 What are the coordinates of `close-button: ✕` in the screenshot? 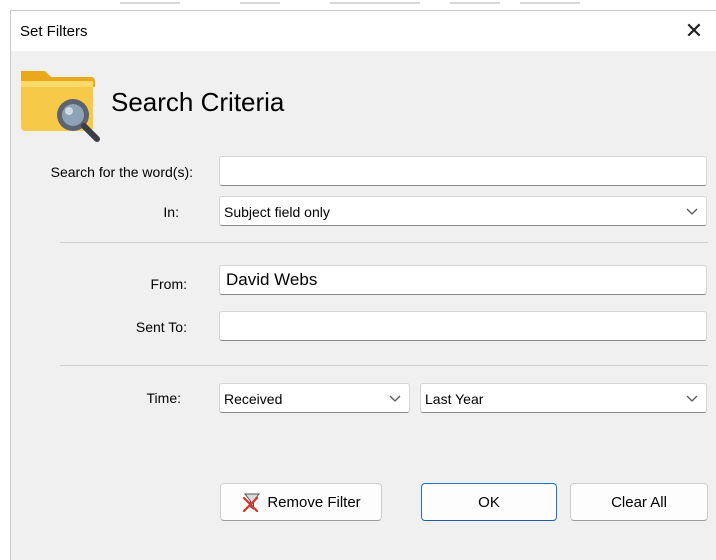 It's located at (694, 31).